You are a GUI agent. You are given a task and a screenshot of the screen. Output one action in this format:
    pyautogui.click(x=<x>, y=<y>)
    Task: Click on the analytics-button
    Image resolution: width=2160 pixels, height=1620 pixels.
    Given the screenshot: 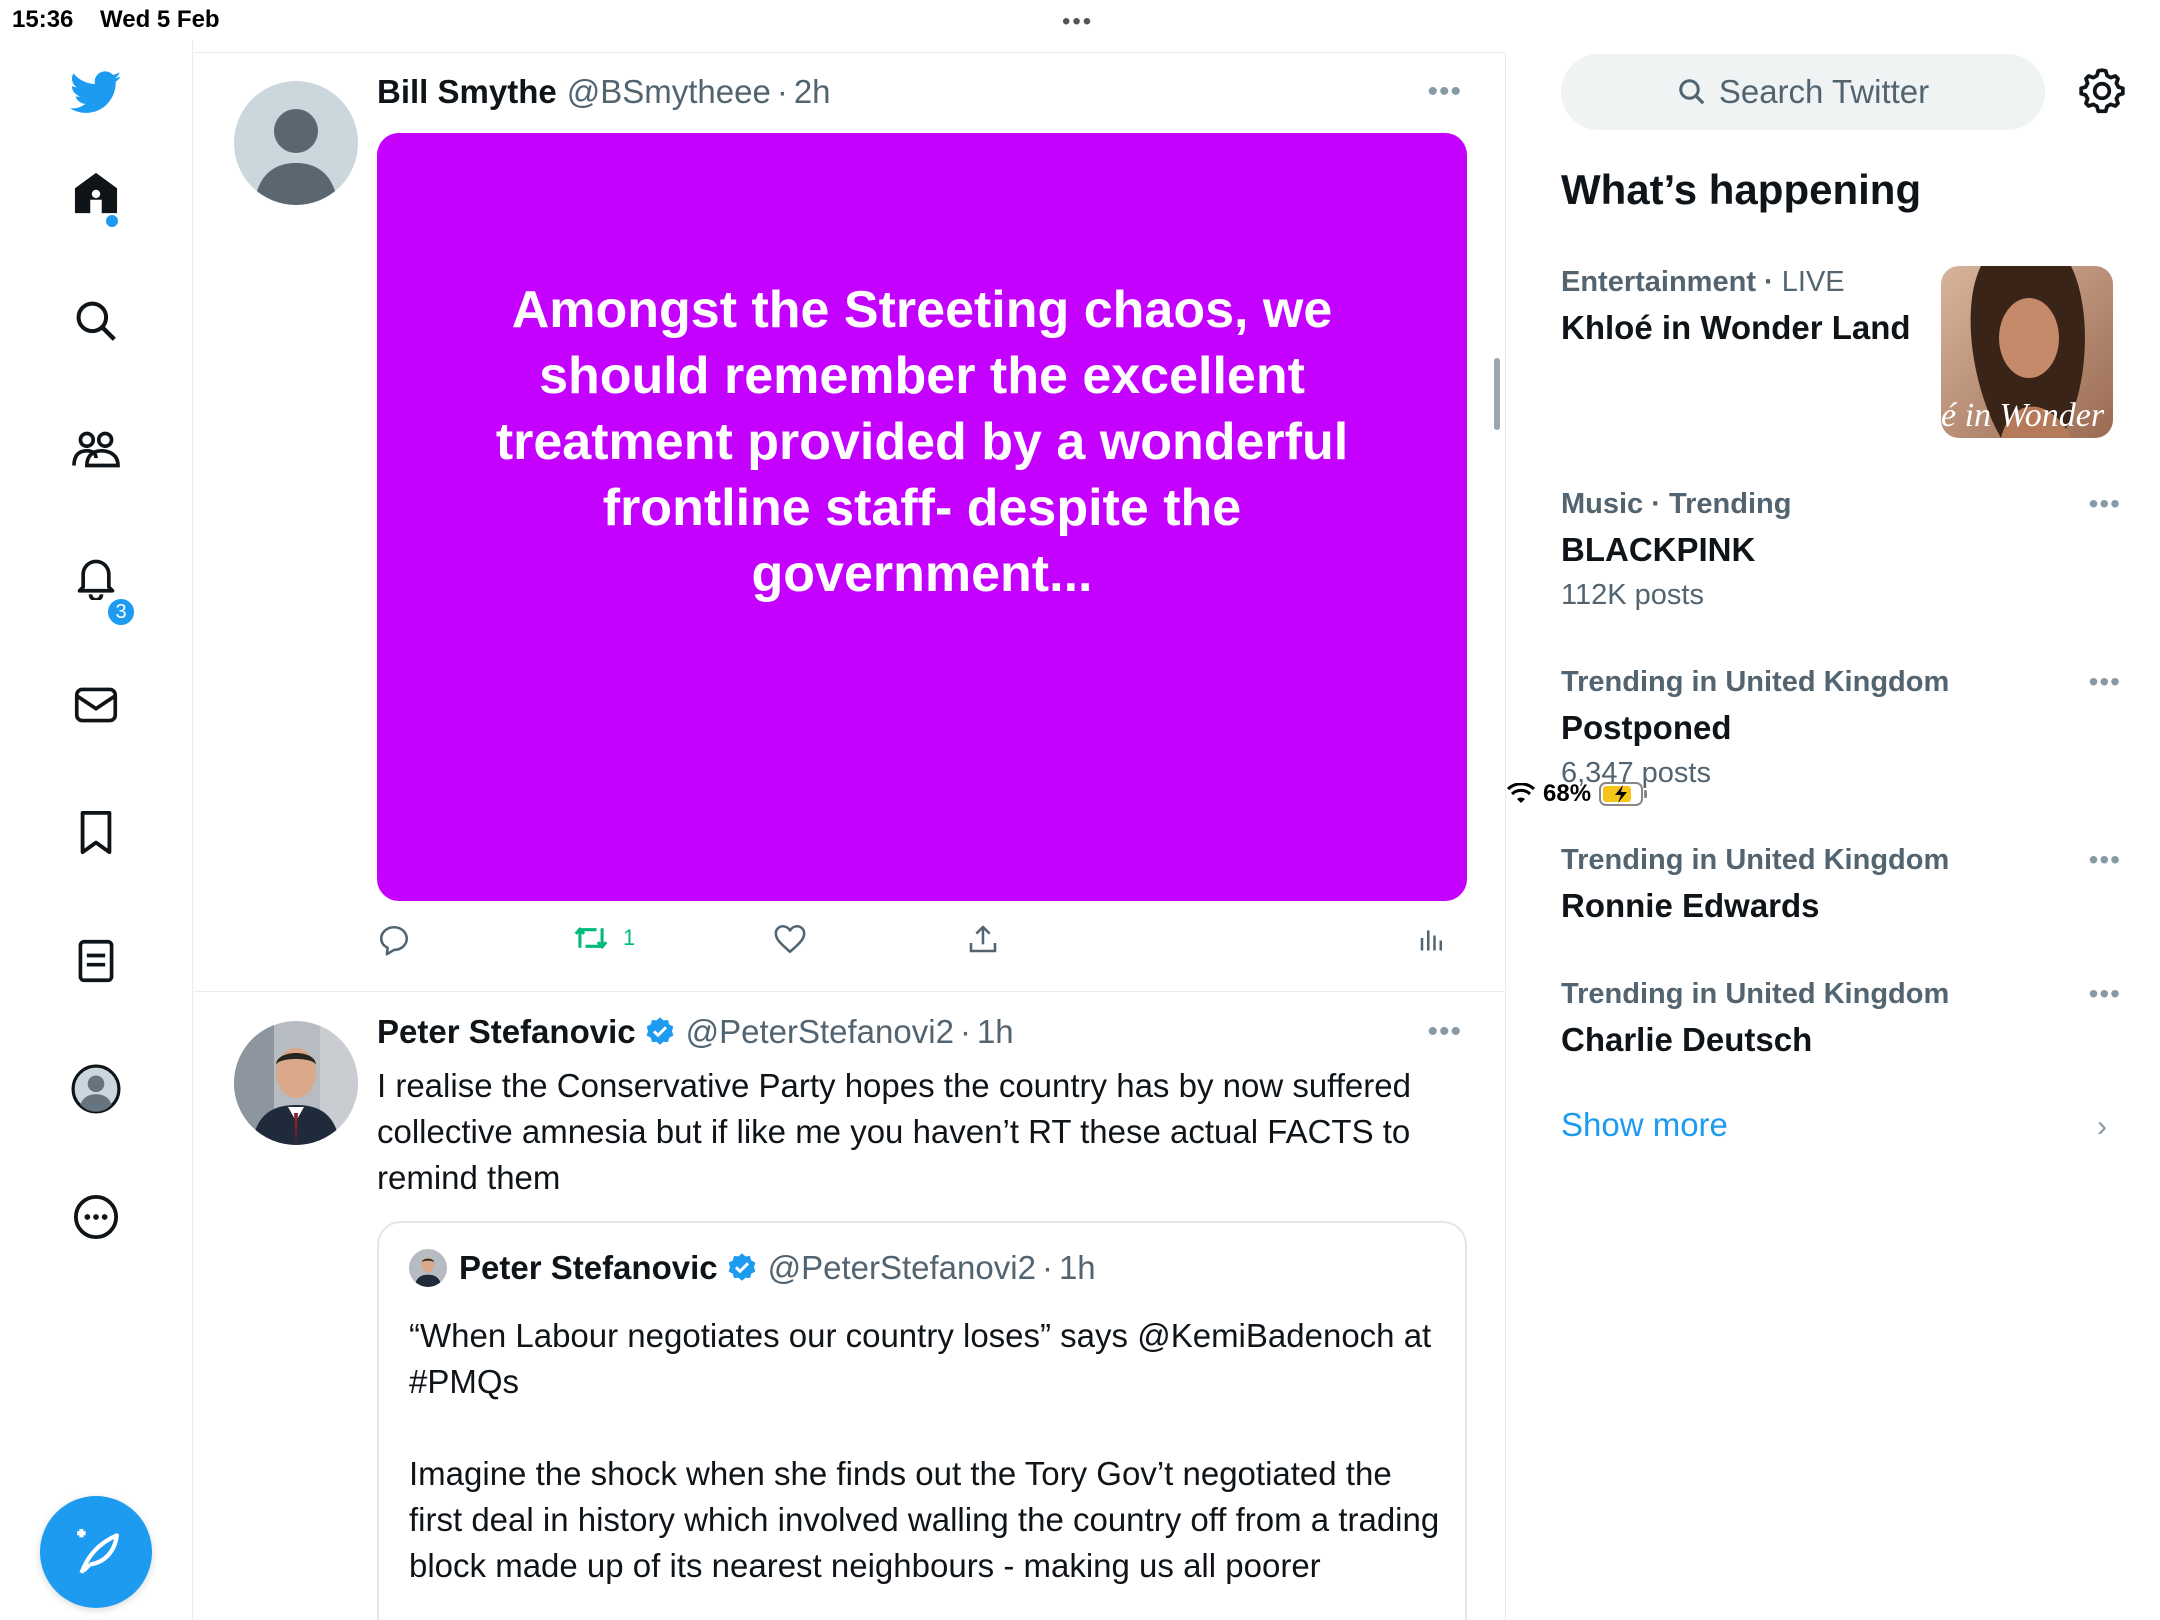 What is the action you would take?
    pyautogui.click(x=1432, y=938)
    